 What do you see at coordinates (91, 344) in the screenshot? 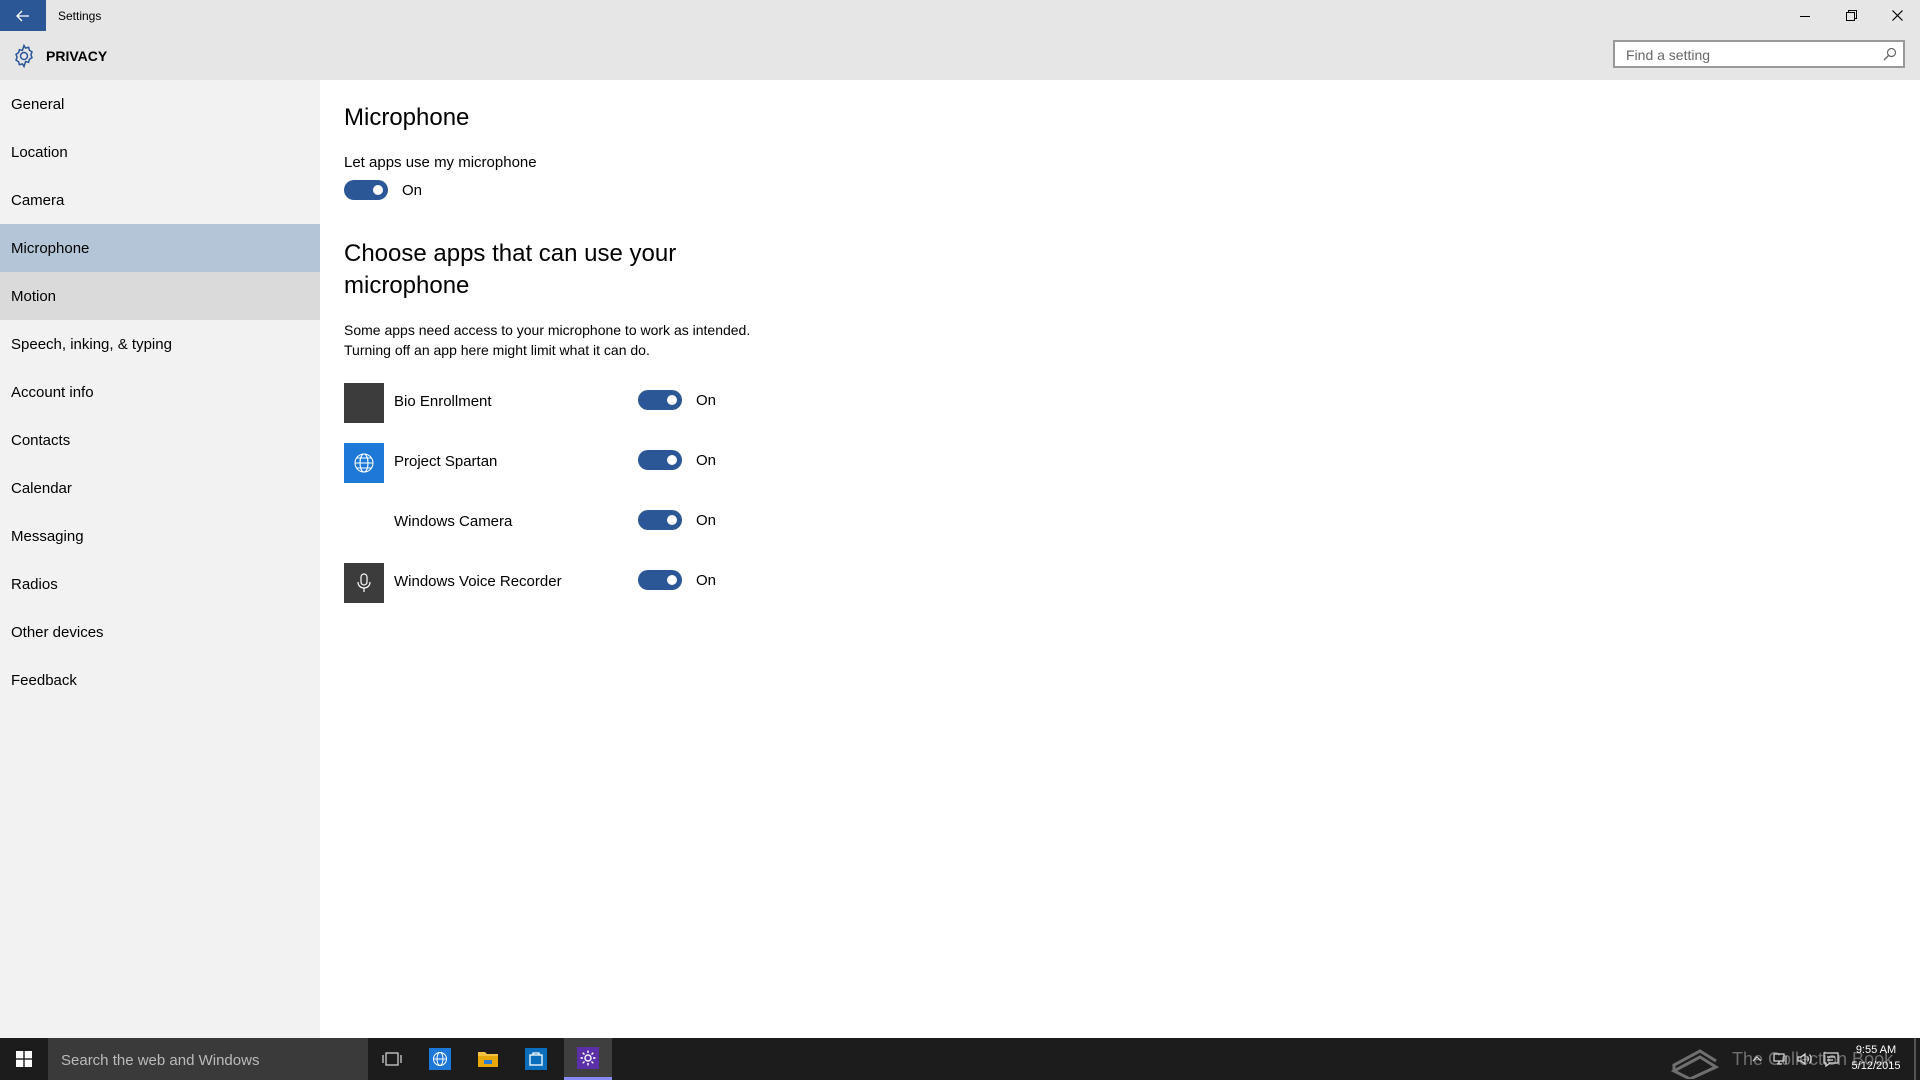
I see `sidebar-item-label: Speech, inking, & typing` at bounding box center [91, 344].